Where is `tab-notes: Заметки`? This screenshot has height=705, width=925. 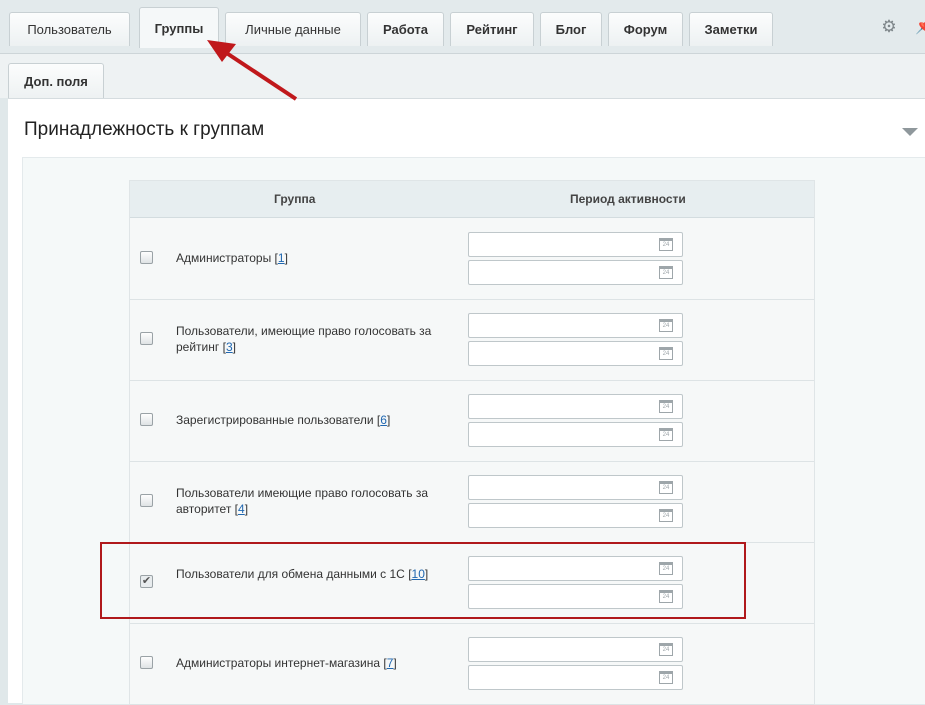
tab-notes: Заметки is located at coordinates (731, 29).